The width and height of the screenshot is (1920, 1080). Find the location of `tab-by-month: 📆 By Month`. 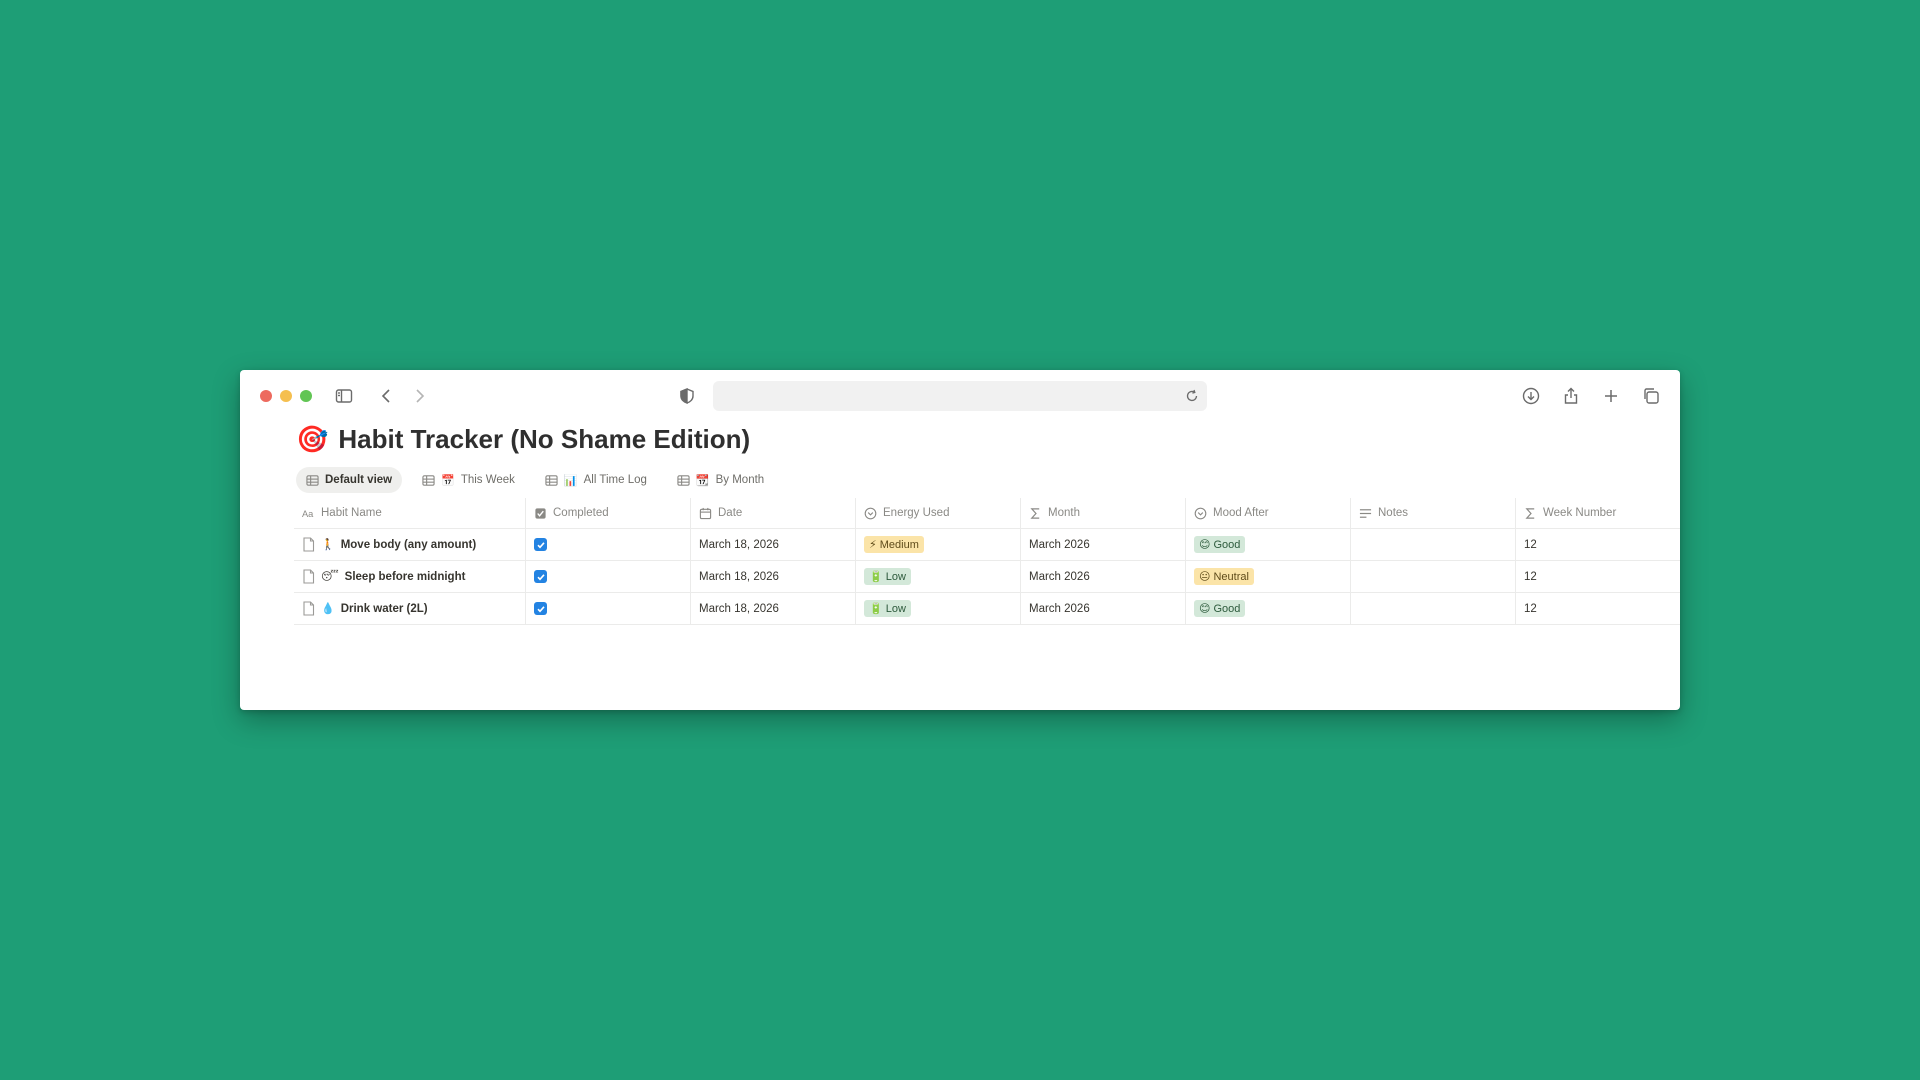

tab-by-month: 📆 By Month is located at coordinates (720, 480).